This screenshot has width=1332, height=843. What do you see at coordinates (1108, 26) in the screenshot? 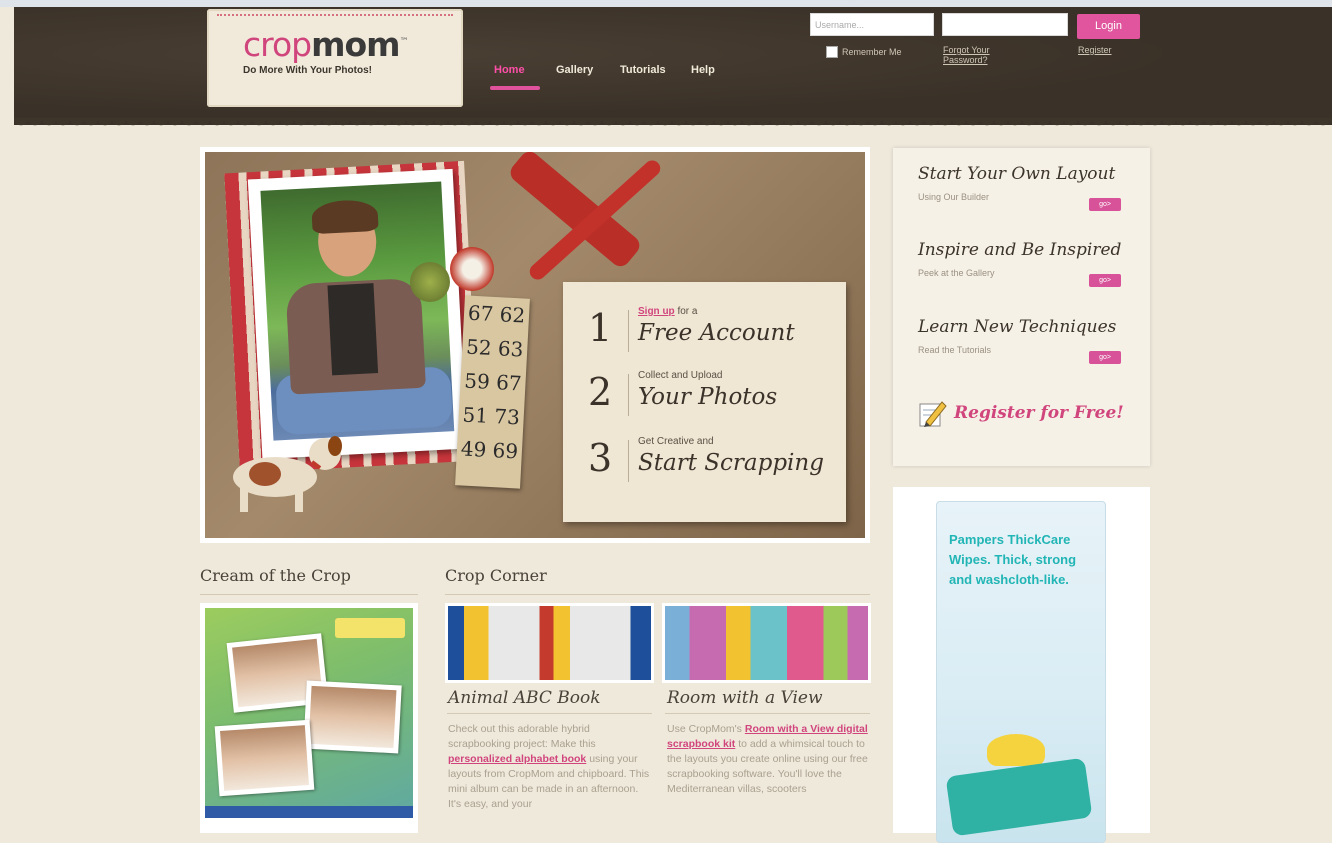
I see `login-button: Login` at bounding box center [1108, 26].